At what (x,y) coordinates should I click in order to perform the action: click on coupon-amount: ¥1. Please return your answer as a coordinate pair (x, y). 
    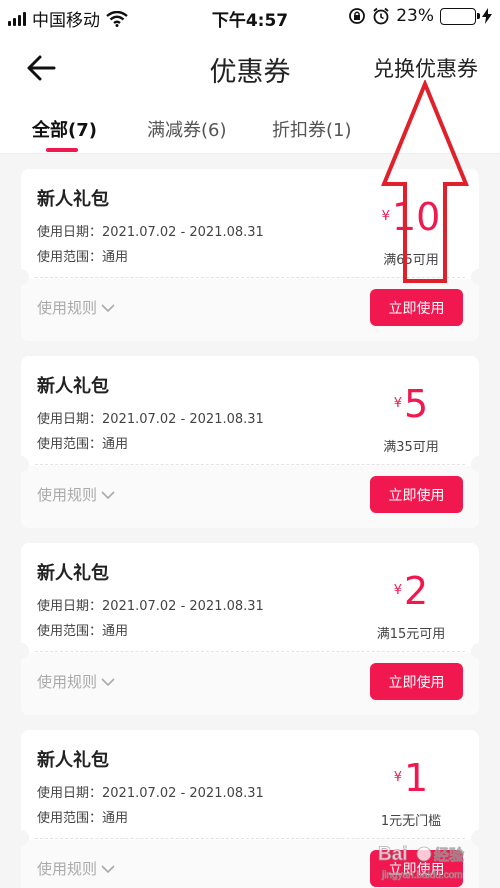
    Looking at the image, I should click on (411, 778).